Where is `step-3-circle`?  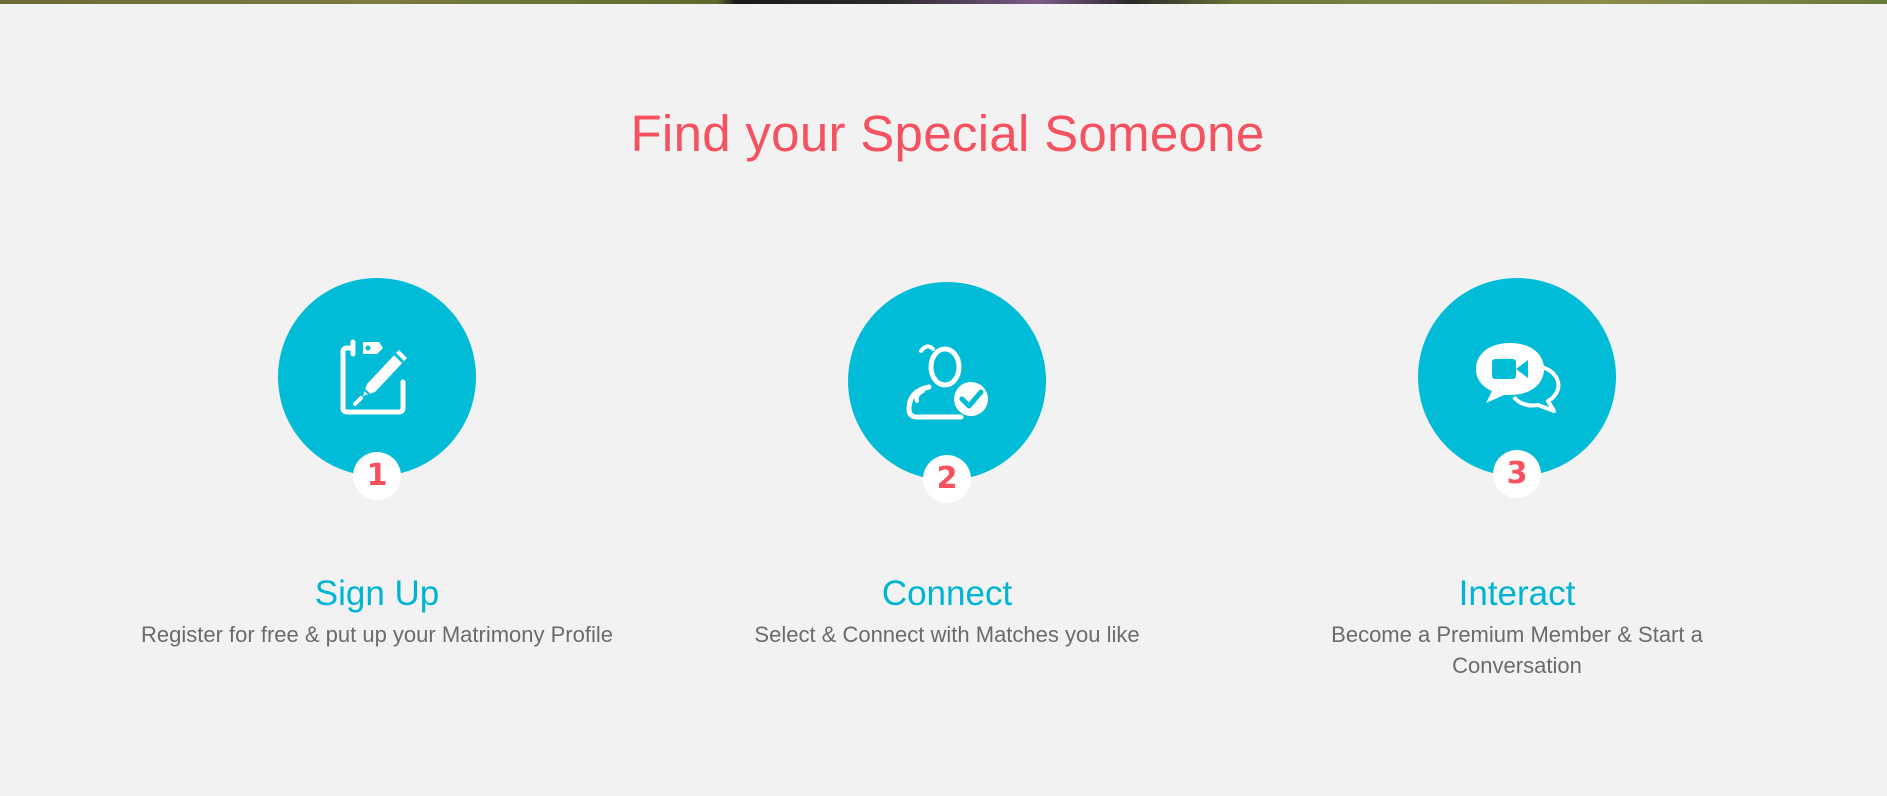 step-3-circle is located at coordinates (1517, 377).